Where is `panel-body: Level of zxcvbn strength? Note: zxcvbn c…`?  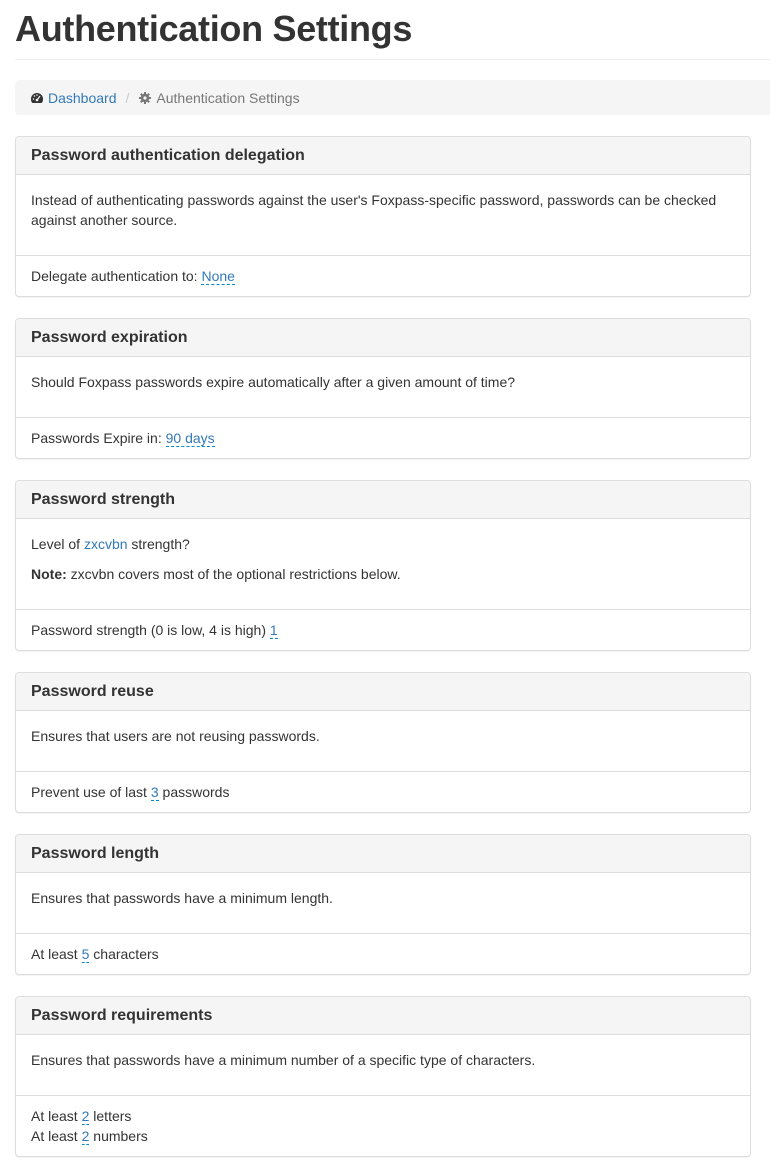
panel-body: Level of zxcvbn strength? Note: zxcvbn c… is located at coordinates (383, 564).